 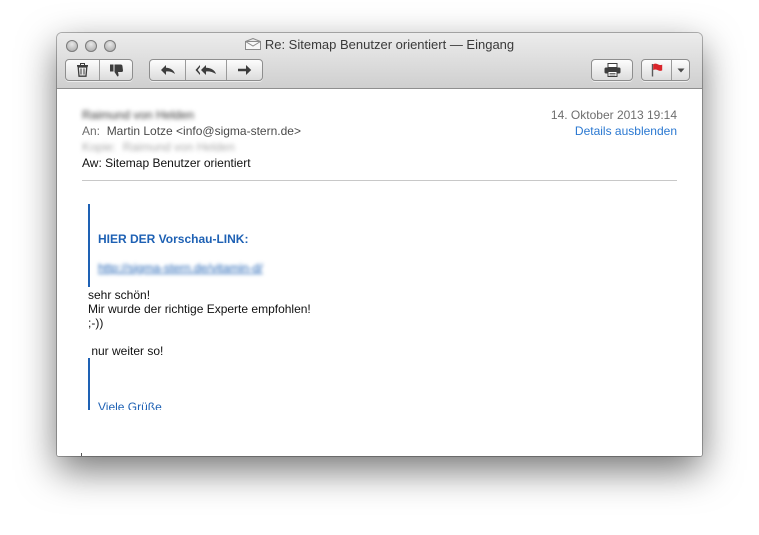 I want to click on print-button, so click(x=612, y=70).